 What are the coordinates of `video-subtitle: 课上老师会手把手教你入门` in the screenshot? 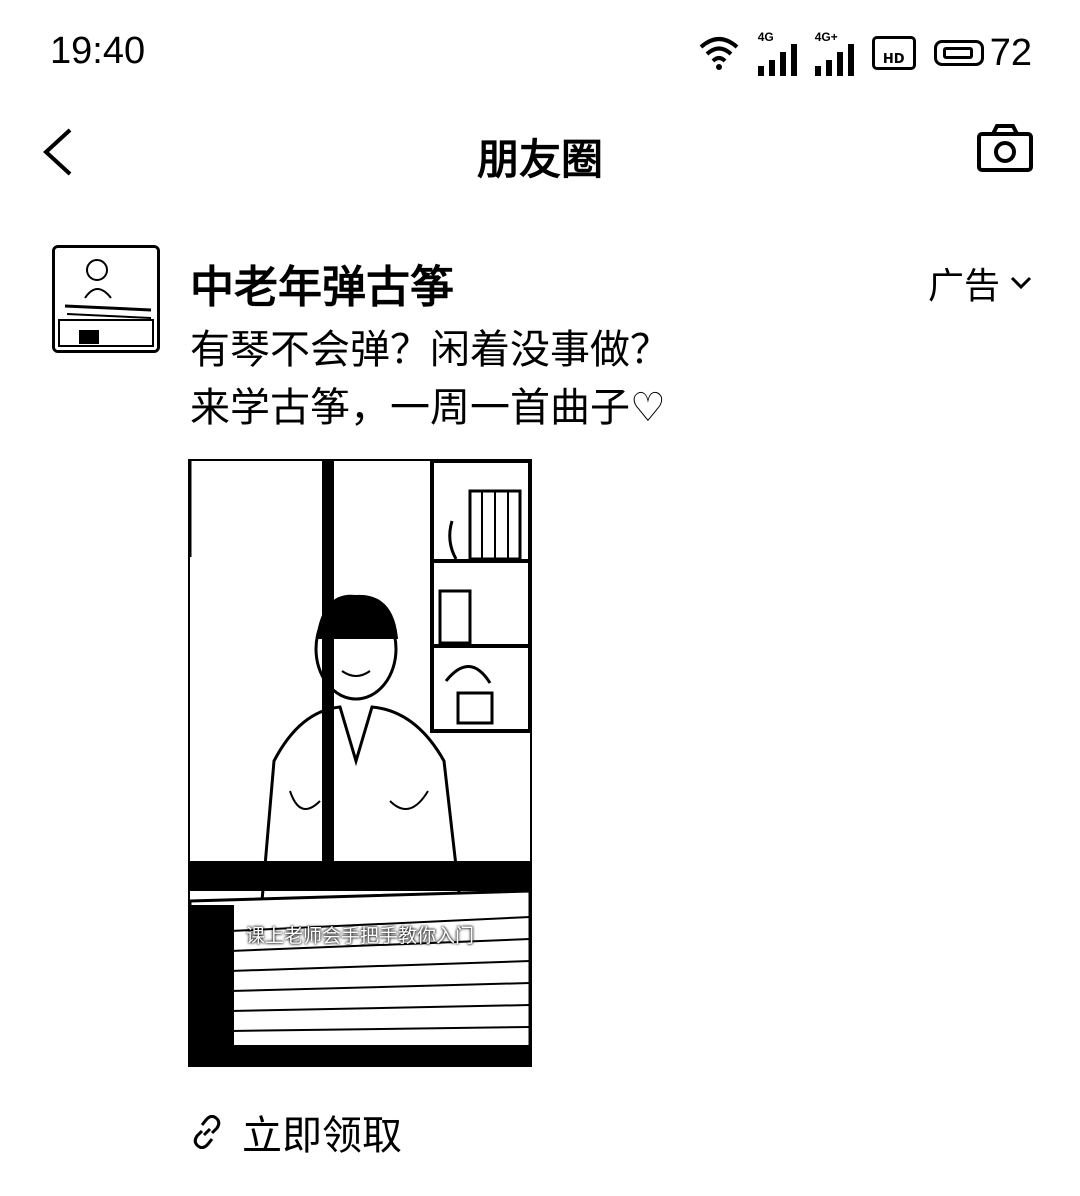 It's located at (359, 936).